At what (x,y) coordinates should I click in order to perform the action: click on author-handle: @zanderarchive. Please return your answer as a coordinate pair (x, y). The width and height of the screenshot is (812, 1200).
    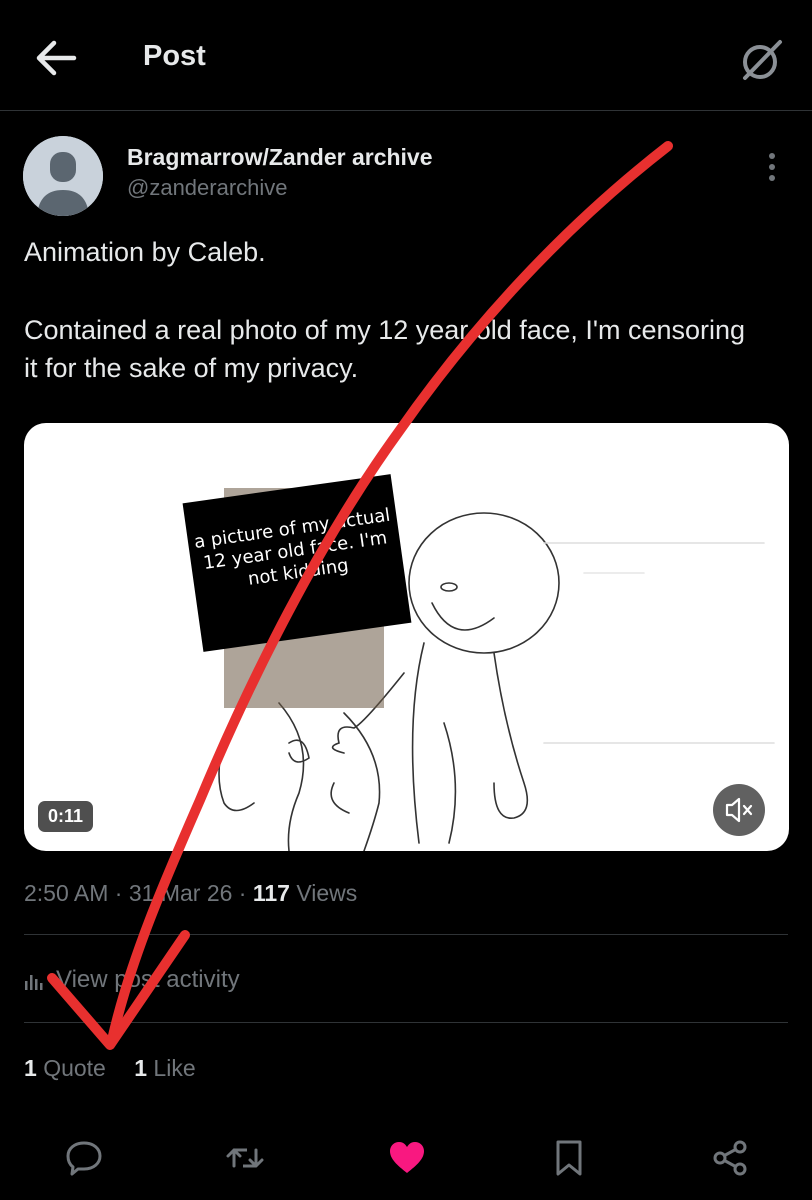
    Looking at the image, I should click on (207, 188).